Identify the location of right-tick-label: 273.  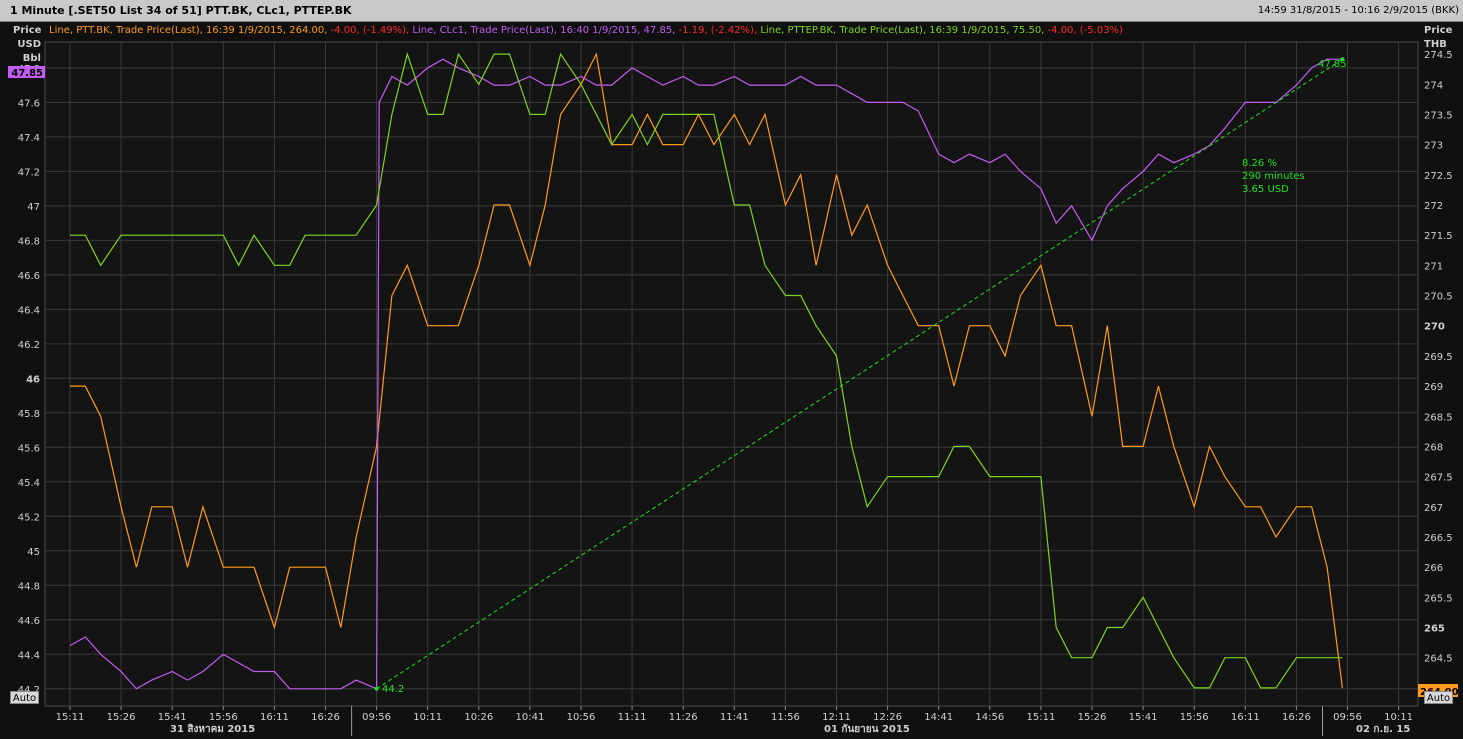
(1433, 146).